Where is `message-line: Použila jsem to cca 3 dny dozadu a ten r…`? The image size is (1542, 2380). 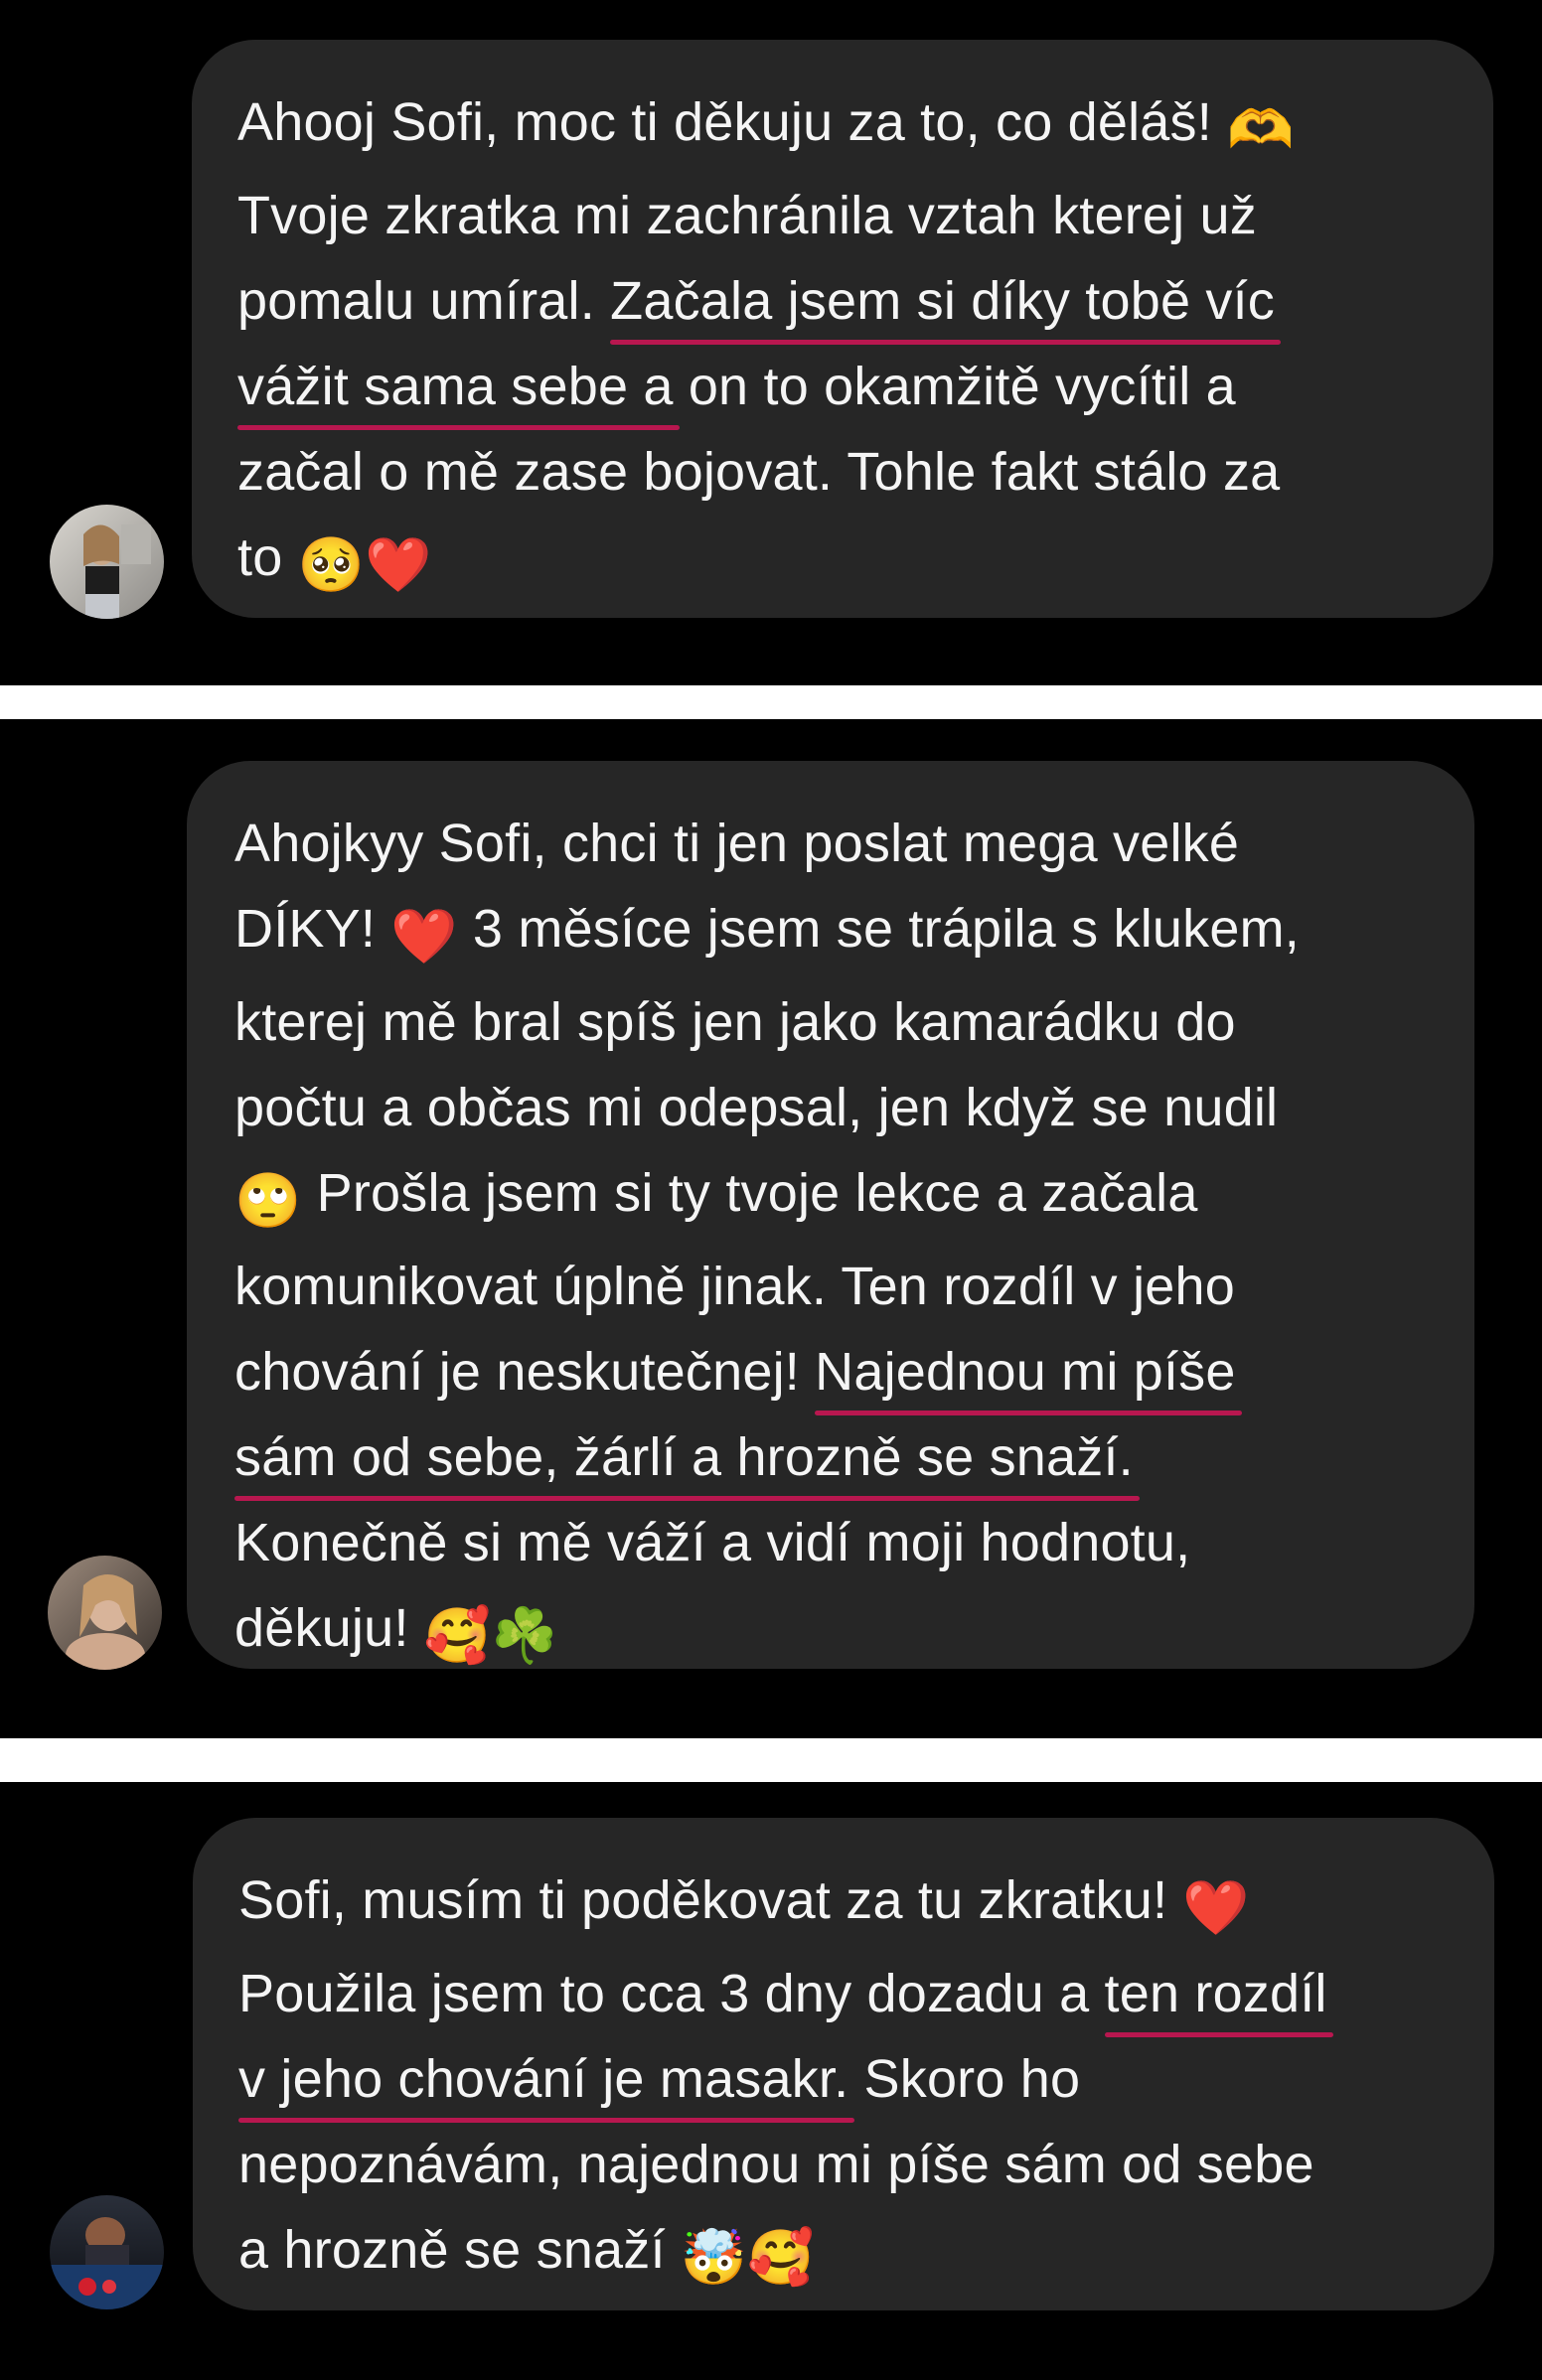
message-line: Použila jsem to cca 3 dny dozadu a ten r… is located at coordinates (866, 1993).